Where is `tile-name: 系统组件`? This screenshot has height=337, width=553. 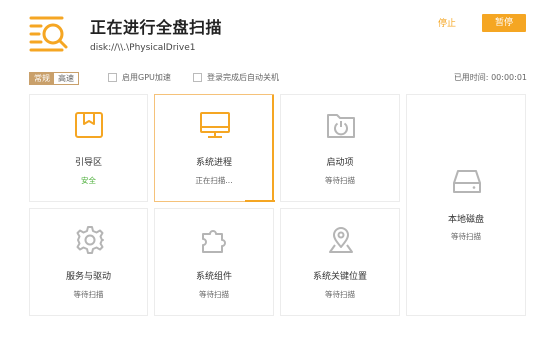 tile-name: 系统组件 is located at coordinates (213, 277).